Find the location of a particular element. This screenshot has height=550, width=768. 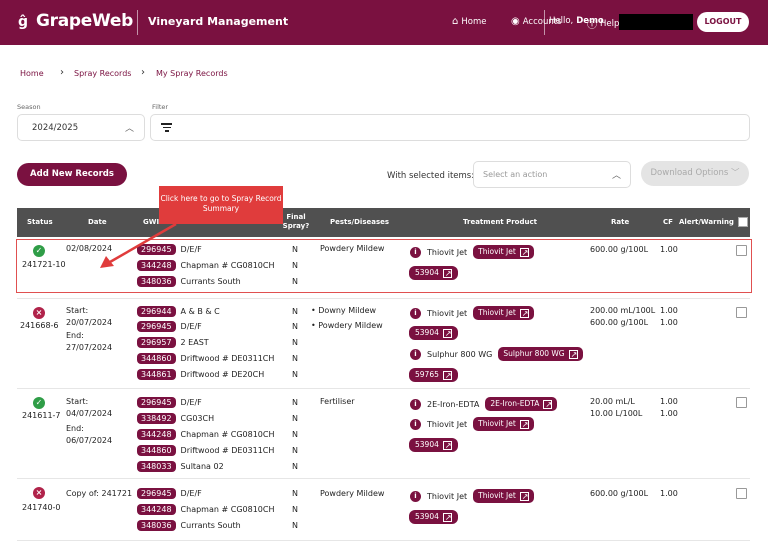

brand-logo: ĝ GrapeWeb is located at coordinates (75, 21).